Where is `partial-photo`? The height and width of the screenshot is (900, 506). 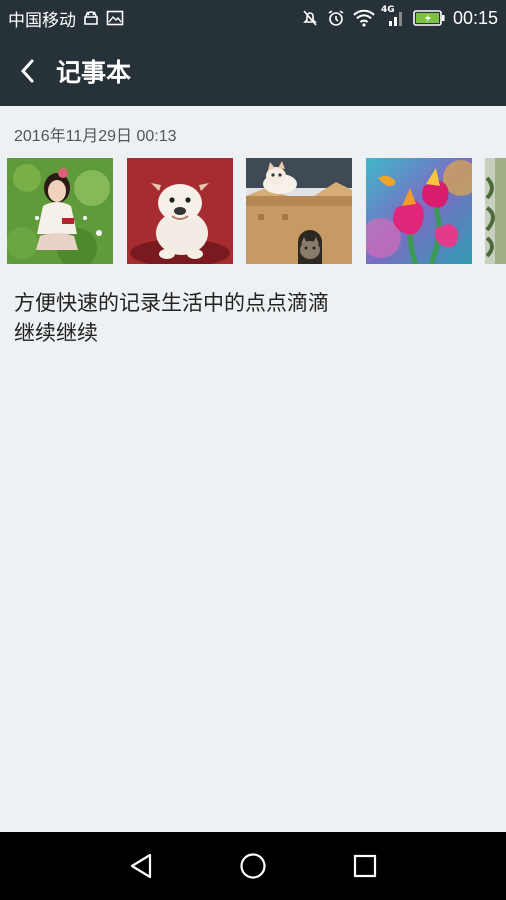
partial-photo is located at coordinates (495, 211).